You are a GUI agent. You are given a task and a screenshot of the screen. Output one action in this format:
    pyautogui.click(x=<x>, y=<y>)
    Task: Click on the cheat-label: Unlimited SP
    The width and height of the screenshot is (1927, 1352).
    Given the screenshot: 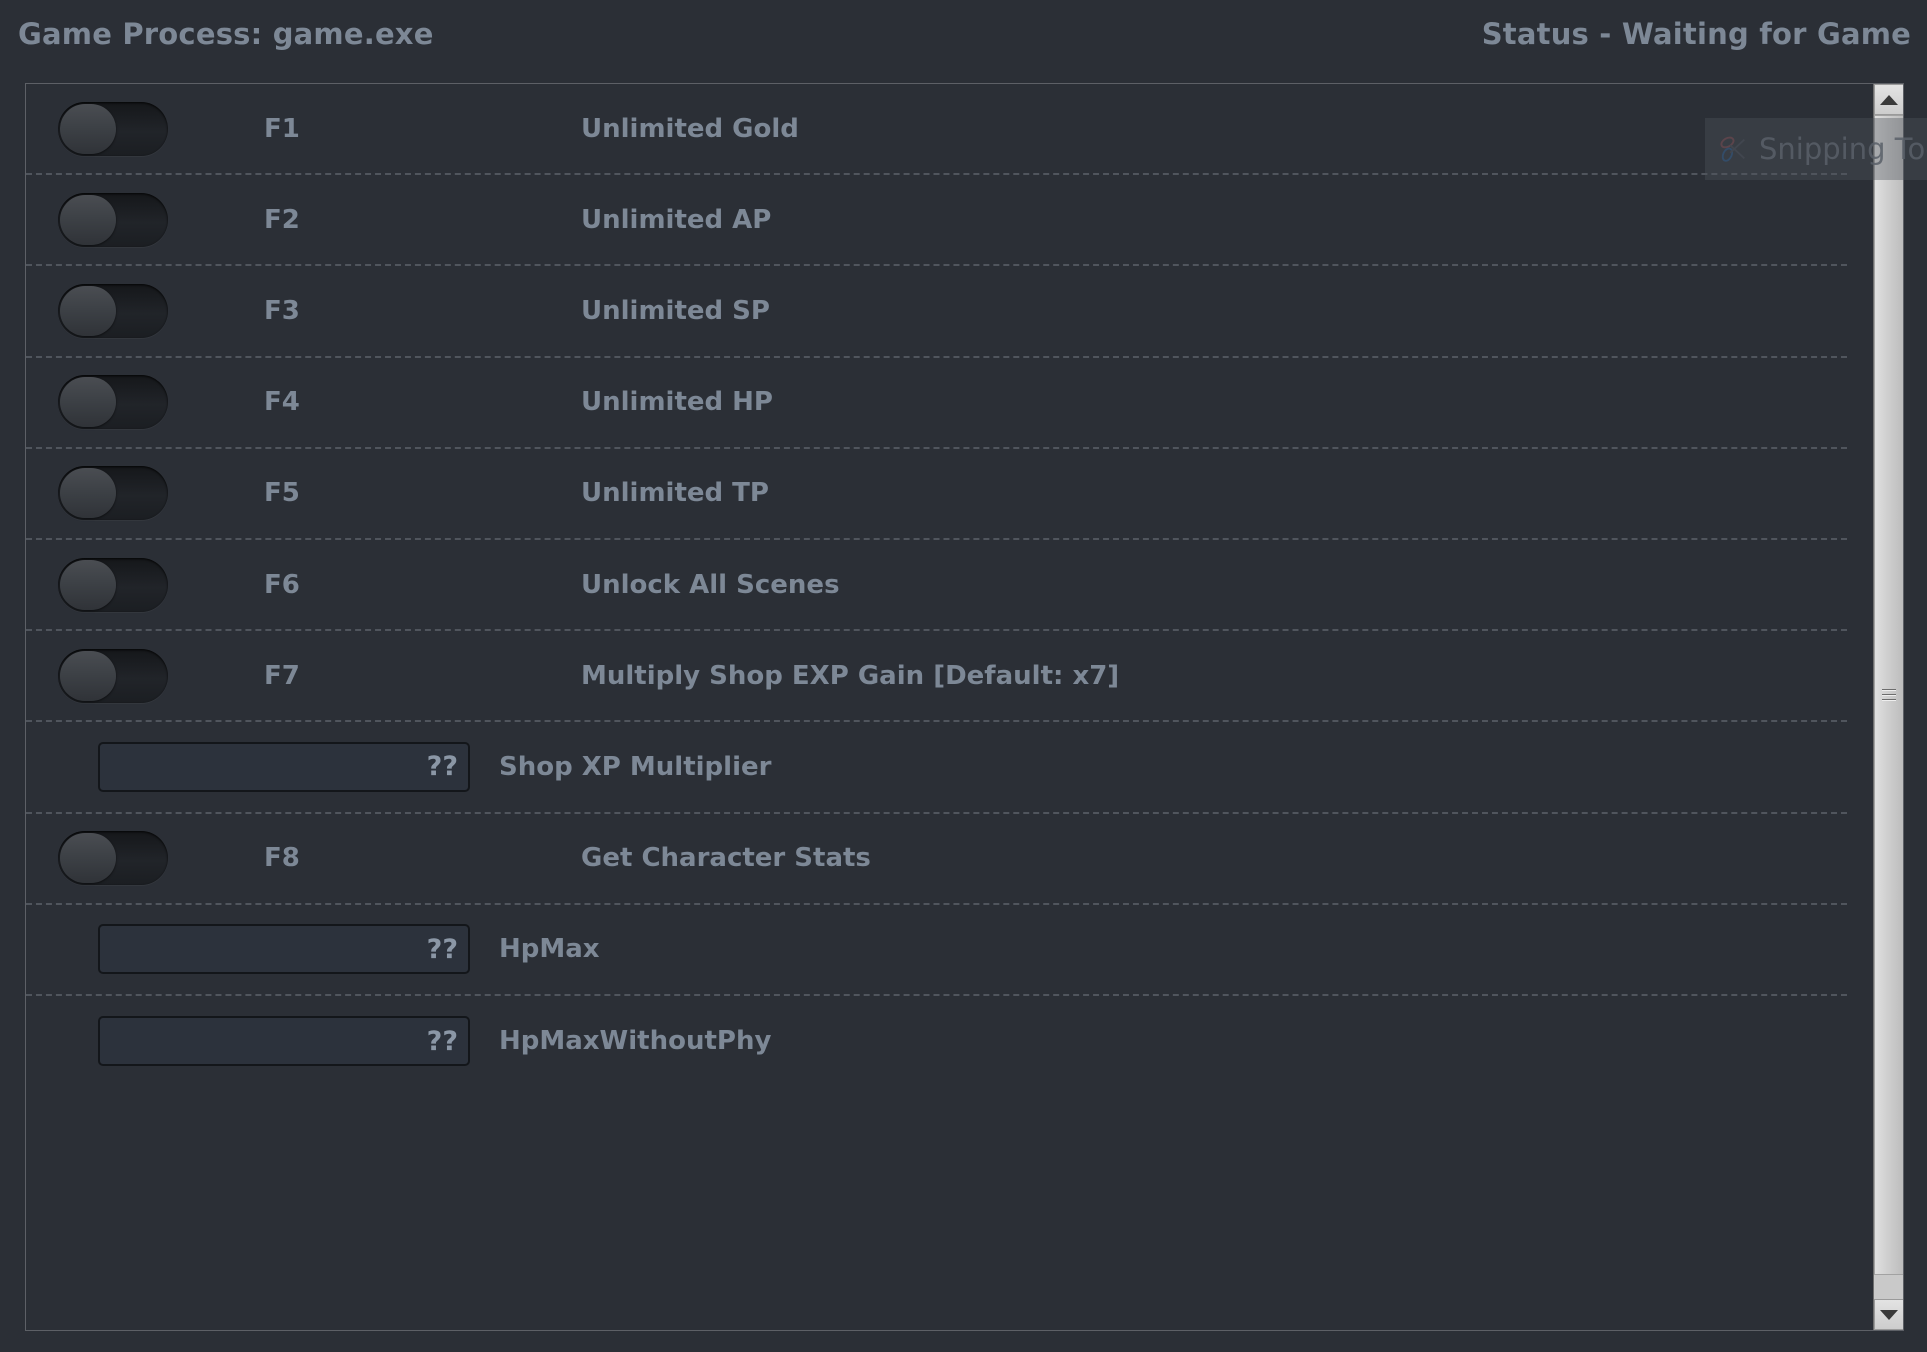 What is the action you would take?
    pyautogui.click(x=675, y=310)
    